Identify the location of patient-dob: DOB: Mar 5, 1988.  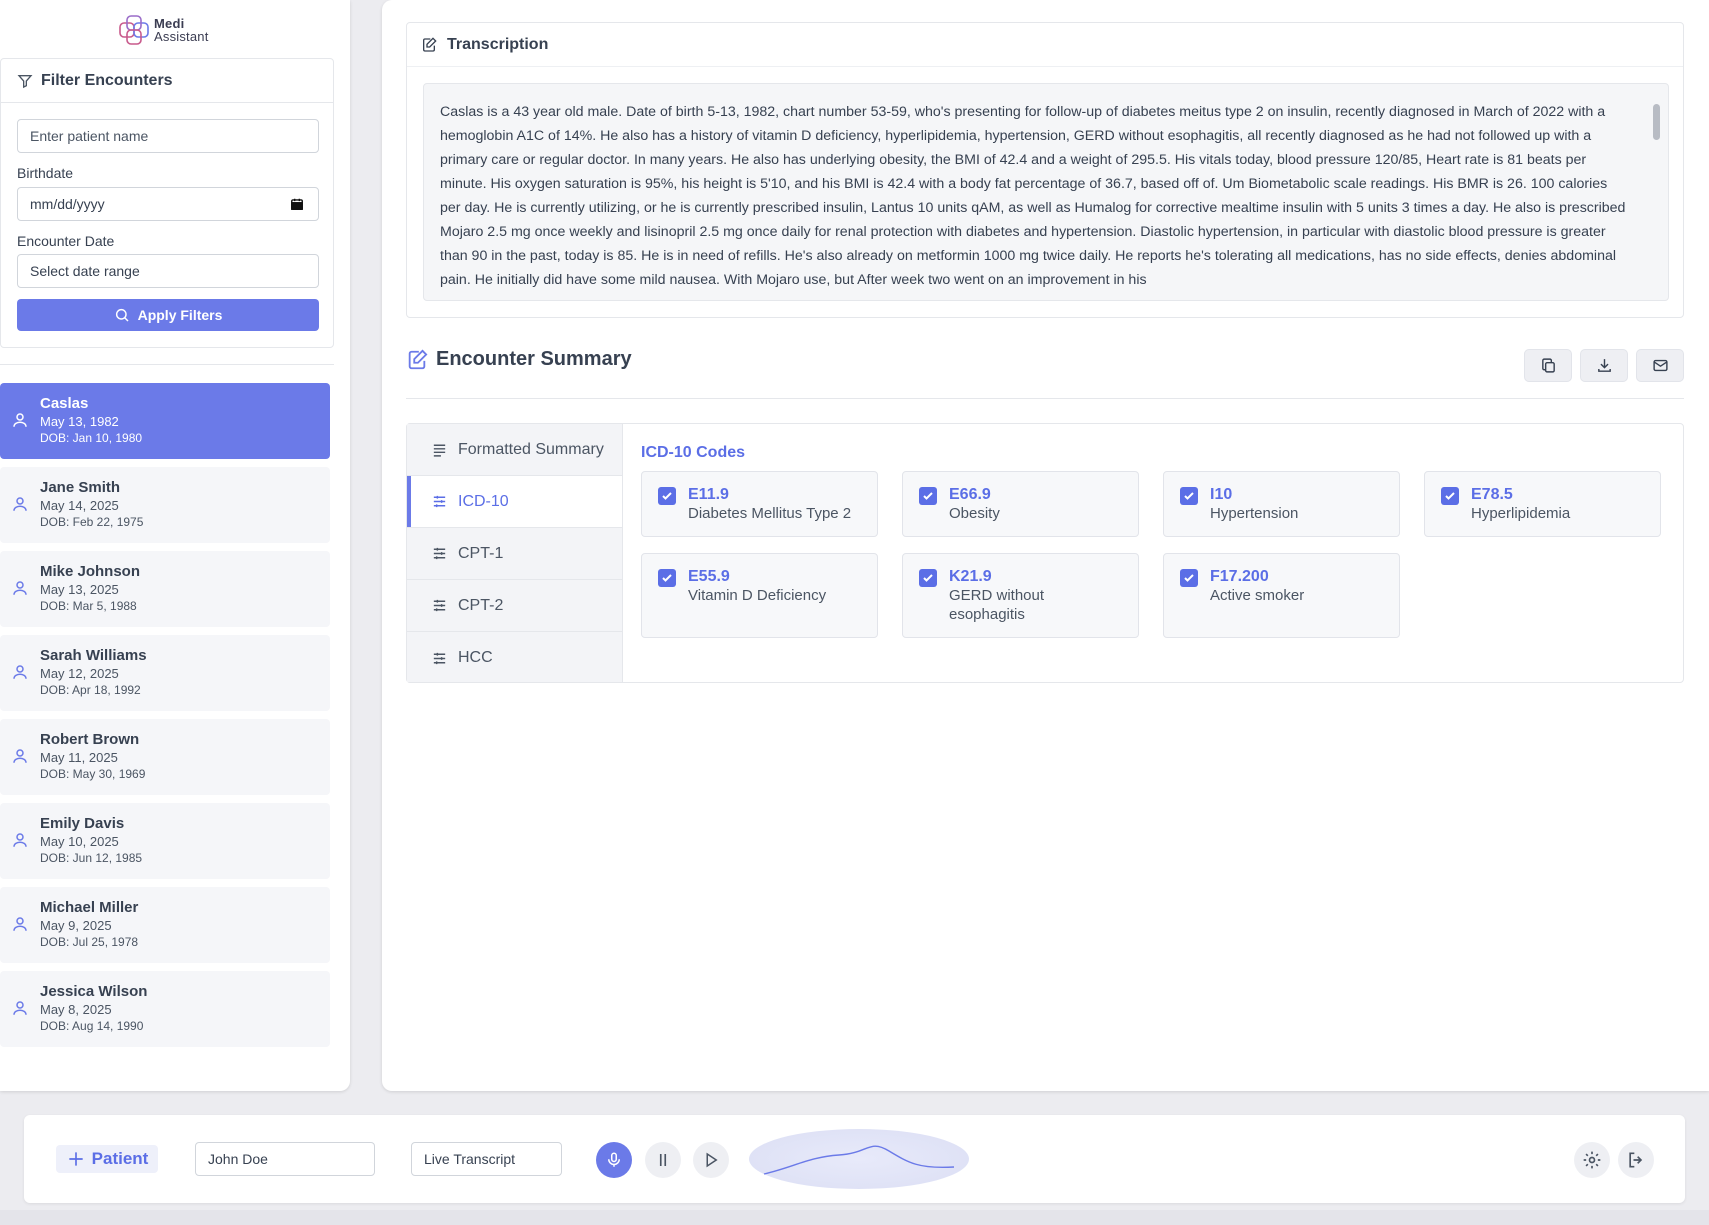
(88, 606).